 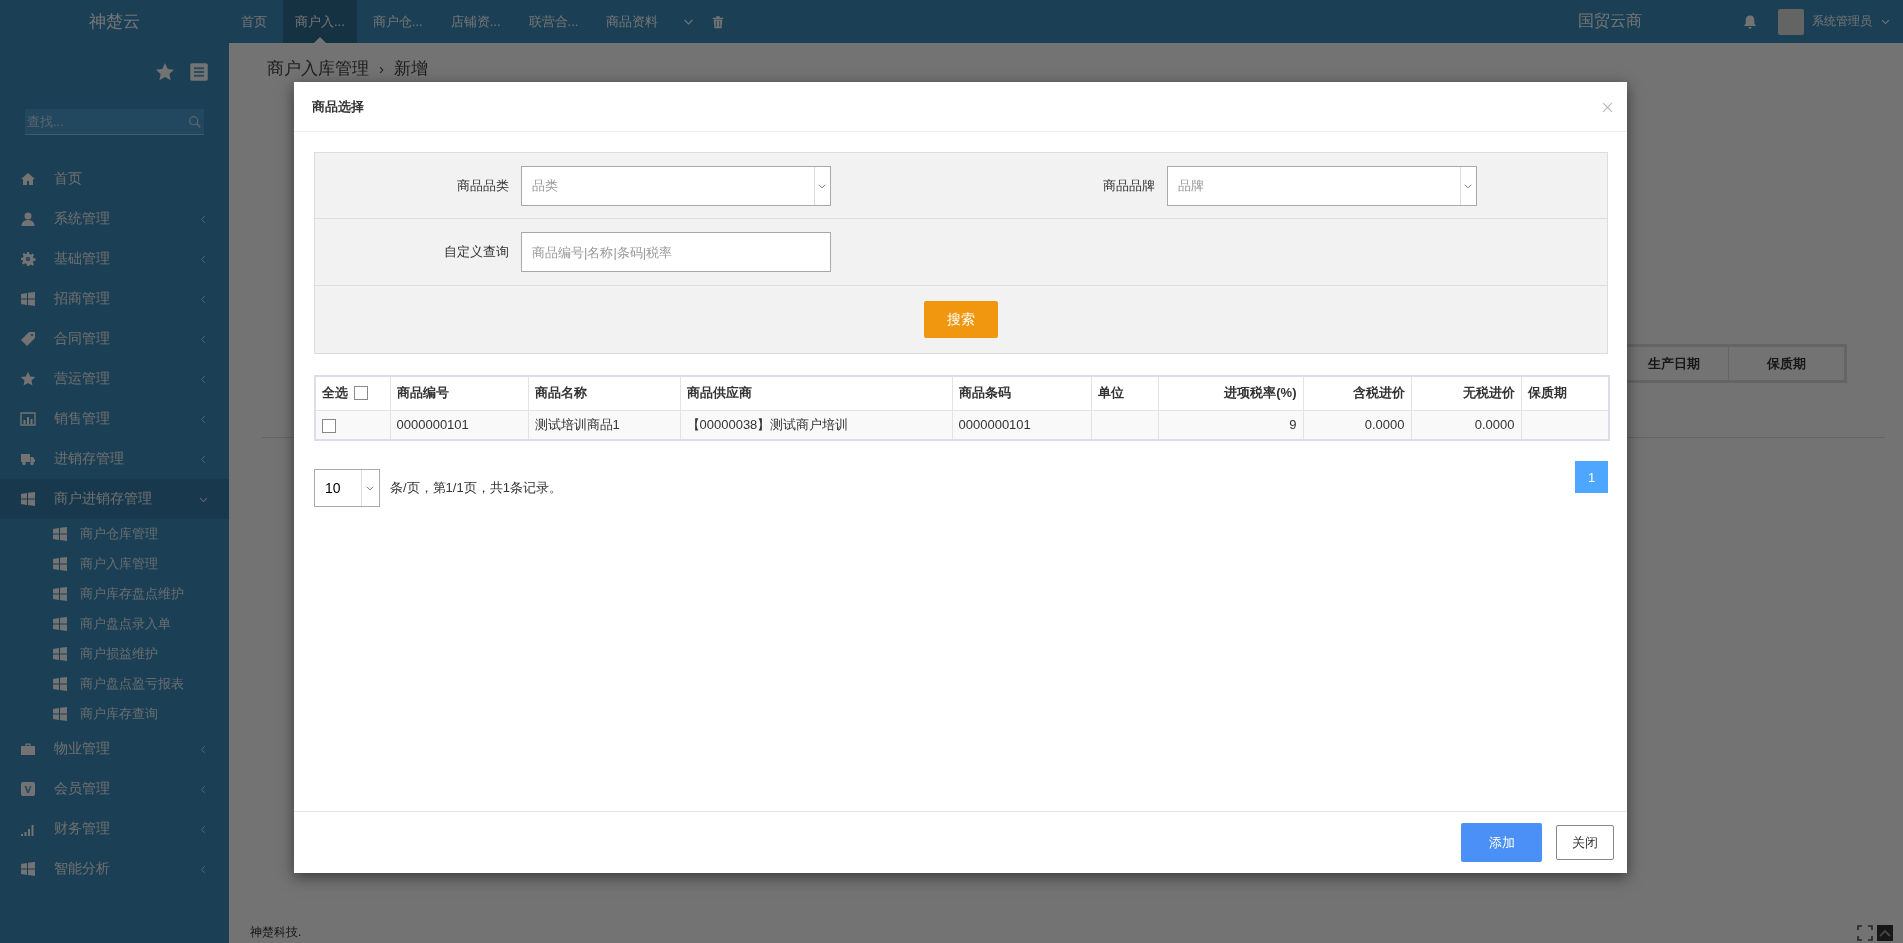 What do you see at coordinates (1610, 21) in the screenshot?
I see `brand-name: 国贸云商` at bounding box center [1610, 21].